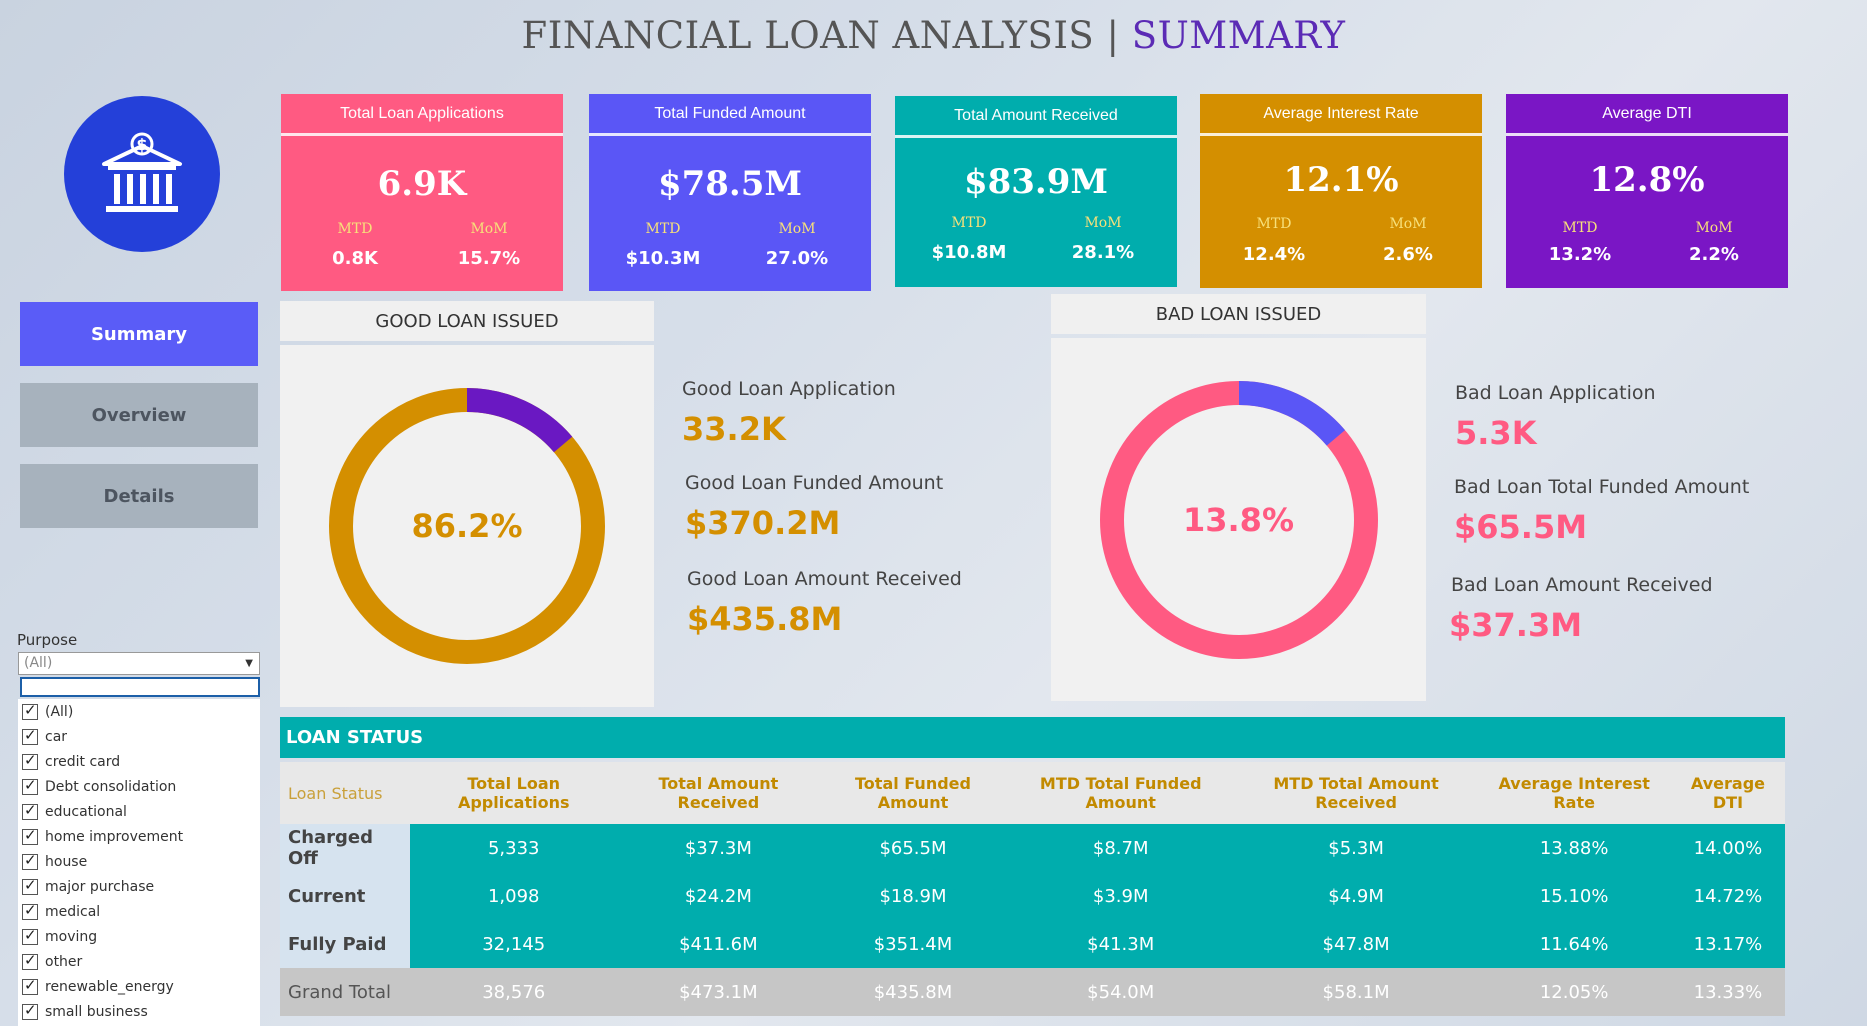 Image resolution: width=1867 pixels, height=1026 pixels. Describe the element at coordinates (86, 811) in the screenshot. I see `purpose-option-label: educational` at that location.